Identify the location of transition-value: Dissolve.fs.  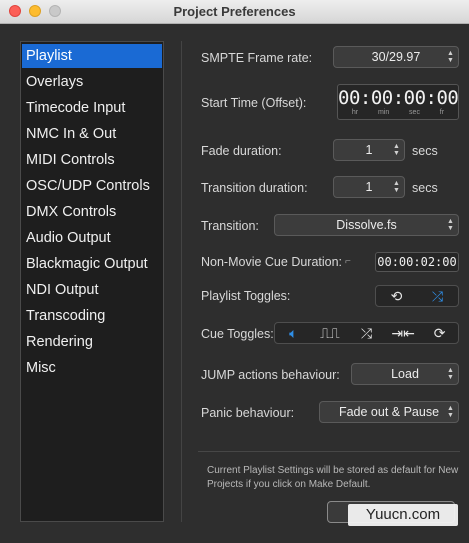
(366, 225).